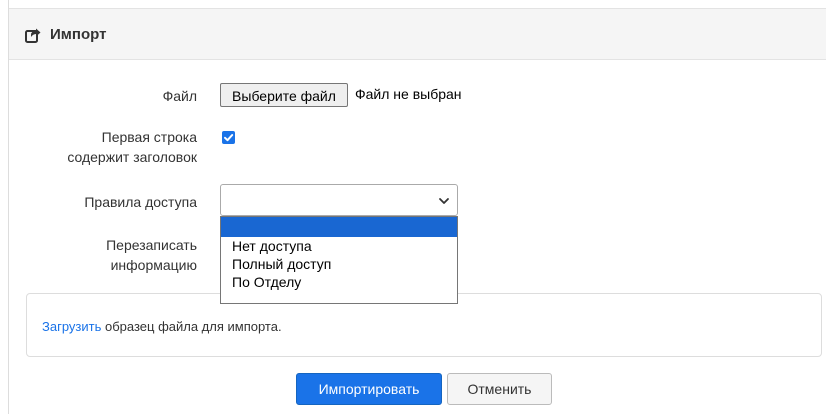  What do you see at coordinates (71, 326) in the screenshot?
I see `download-sample-link: Загрузить` at bounding box center [71, 326].